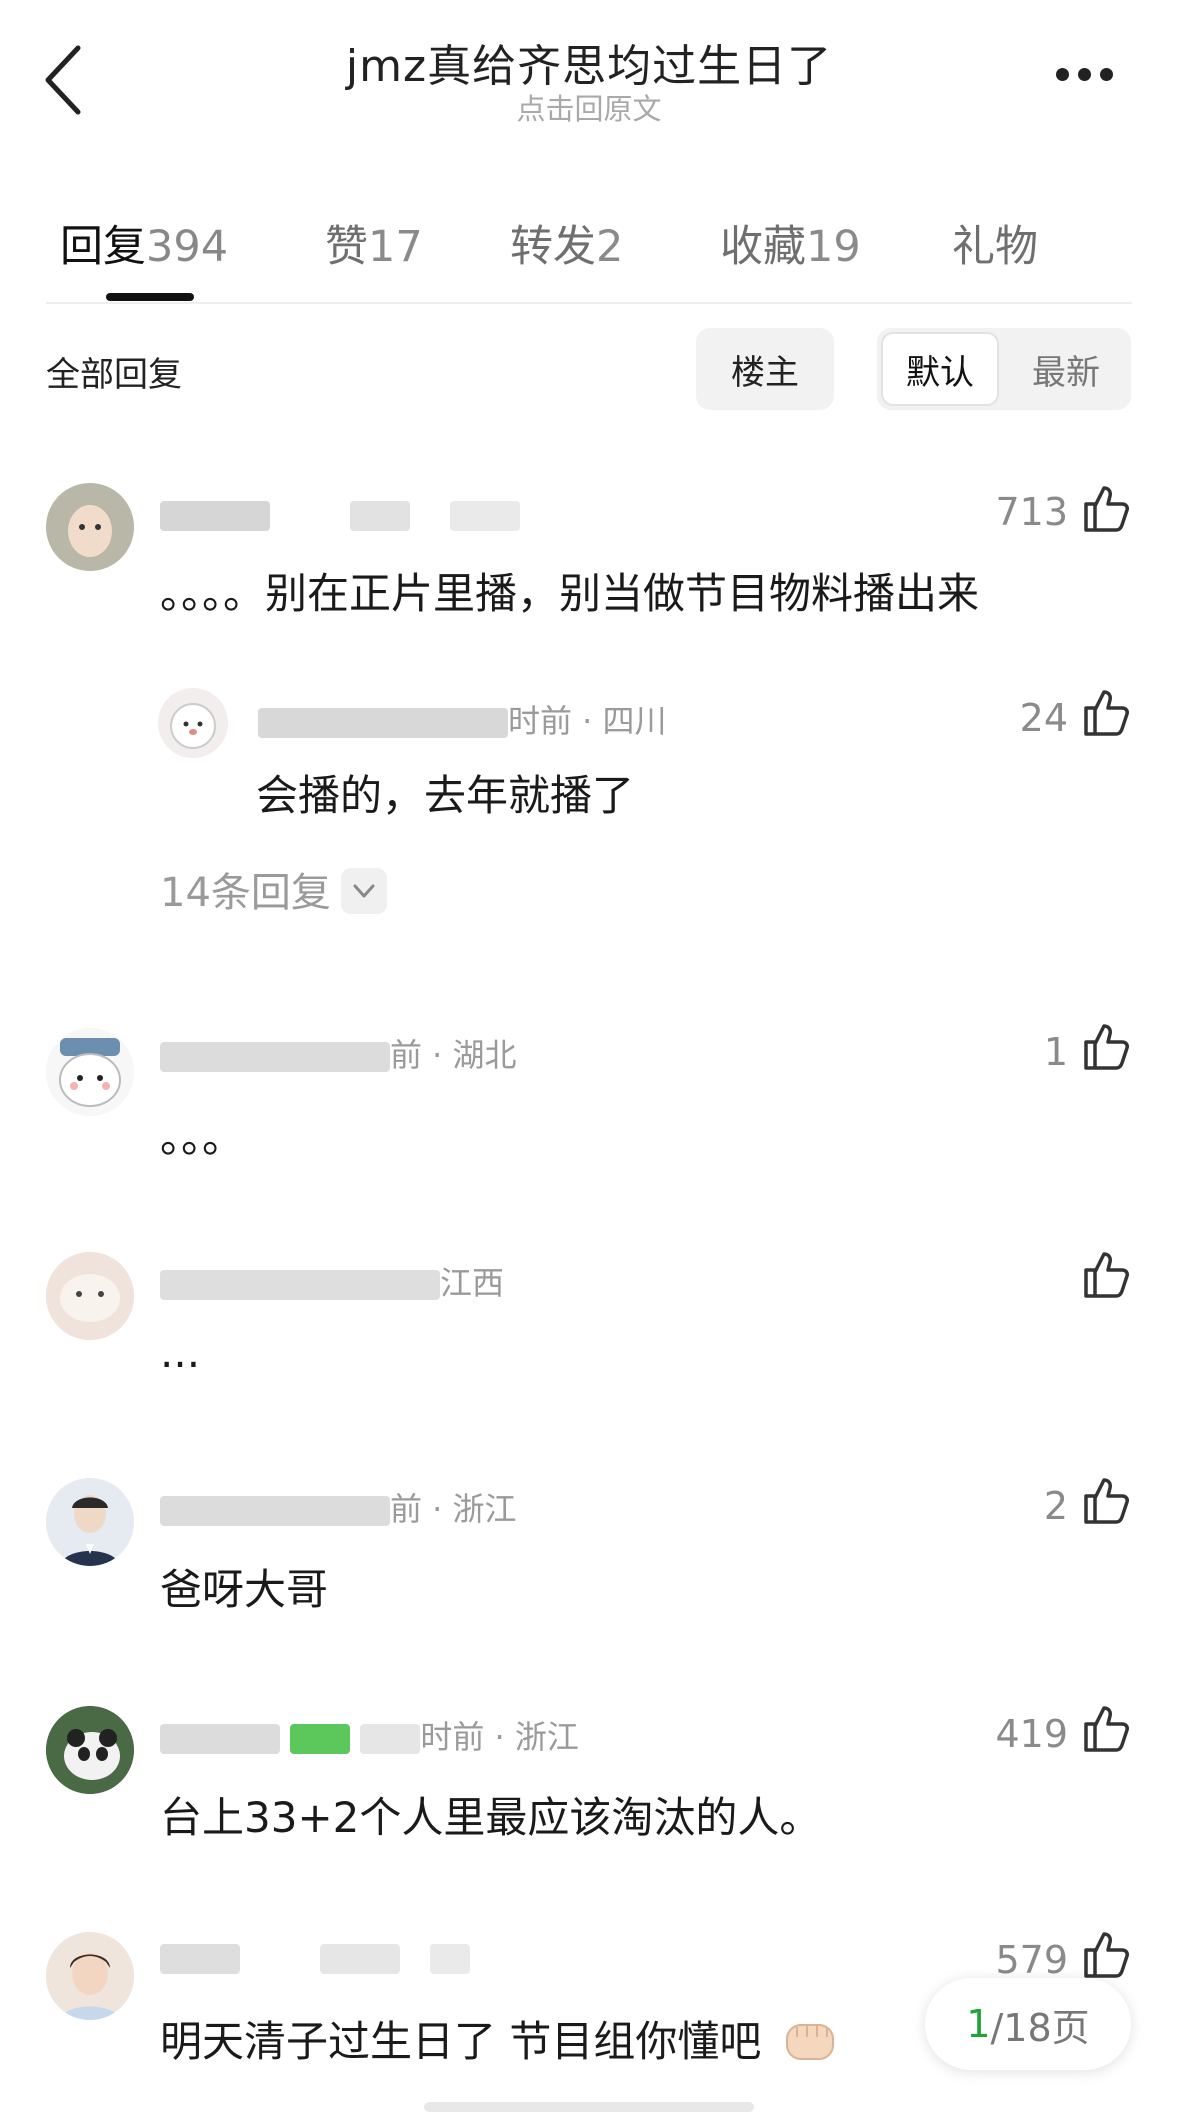  What do you see at coordinates (346, 247) in the screenshot?
I see `tab-label: 赞` at bounding box center [346, 247].